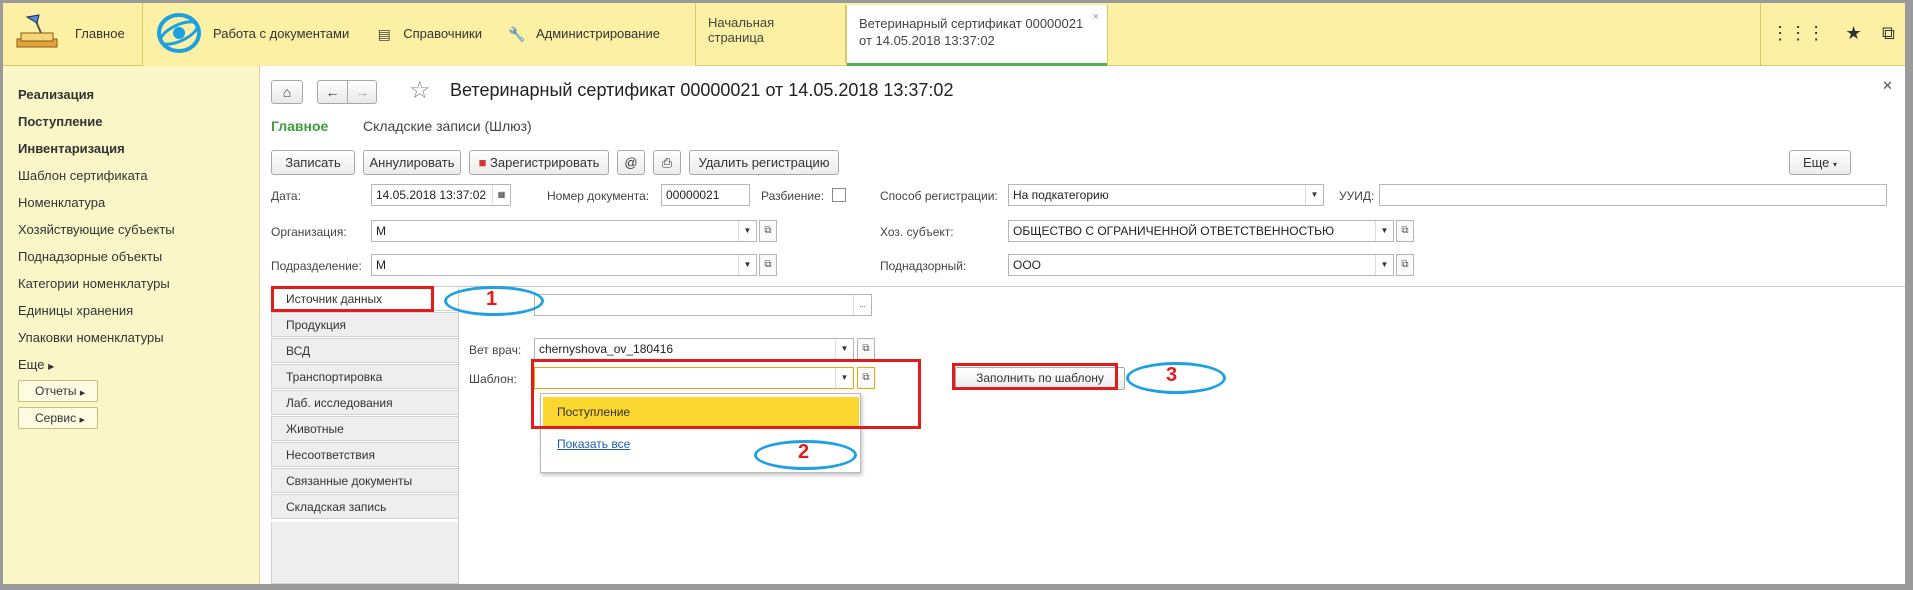 This screenshot has width=1913, height=590. What do you see at coordinates (593, 444) in the screenshot?
I see `show-all-link: Показать все` at bounding box center [593, 444].